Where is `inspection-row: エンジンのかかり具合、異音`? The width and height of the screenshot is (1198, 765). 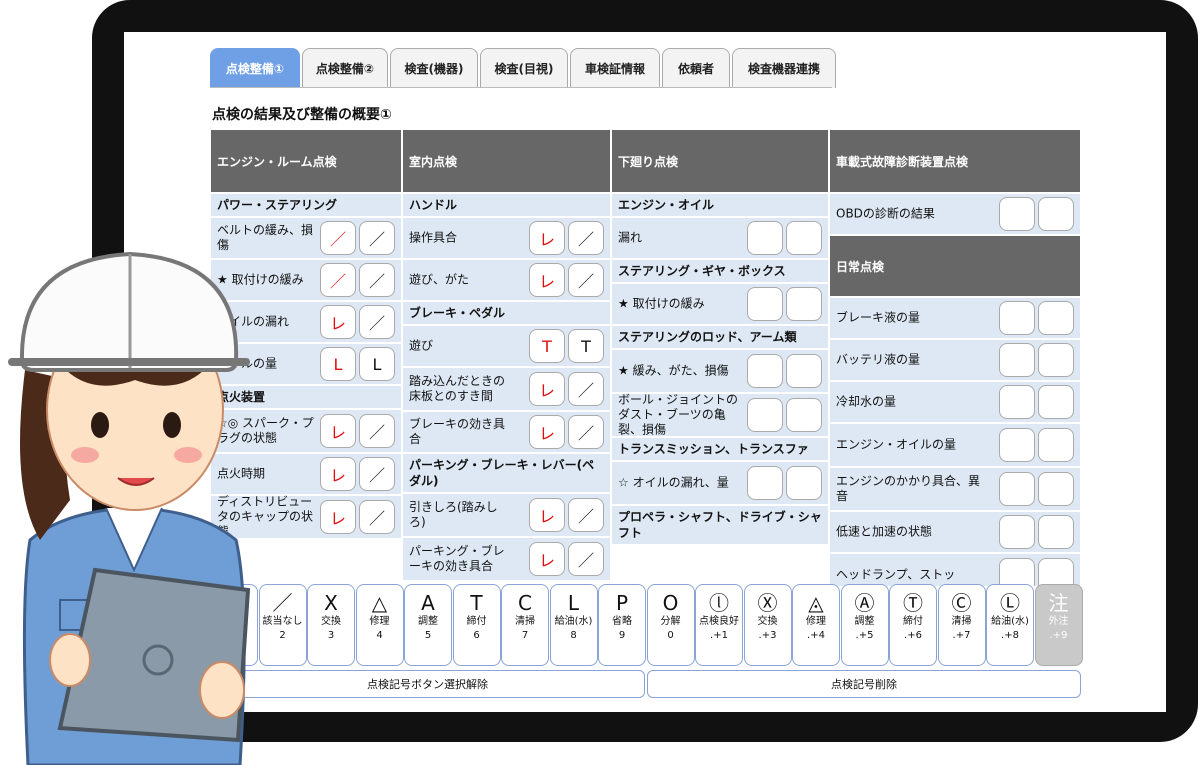 inspection-row: エンジンのかかり具合、異音 is located at coordinates (955, 488).